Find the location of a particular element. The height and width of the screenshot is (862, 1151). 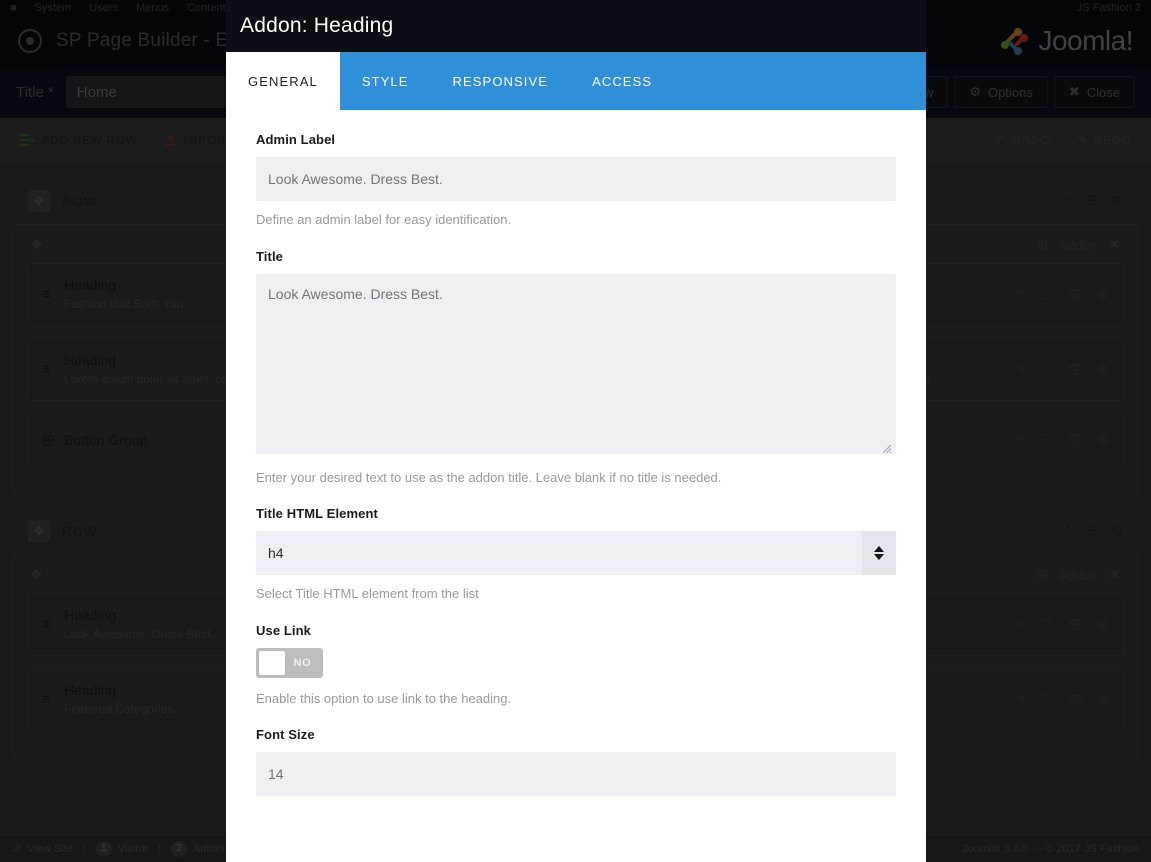

toggle-knob is located at coordinates (272, 662).